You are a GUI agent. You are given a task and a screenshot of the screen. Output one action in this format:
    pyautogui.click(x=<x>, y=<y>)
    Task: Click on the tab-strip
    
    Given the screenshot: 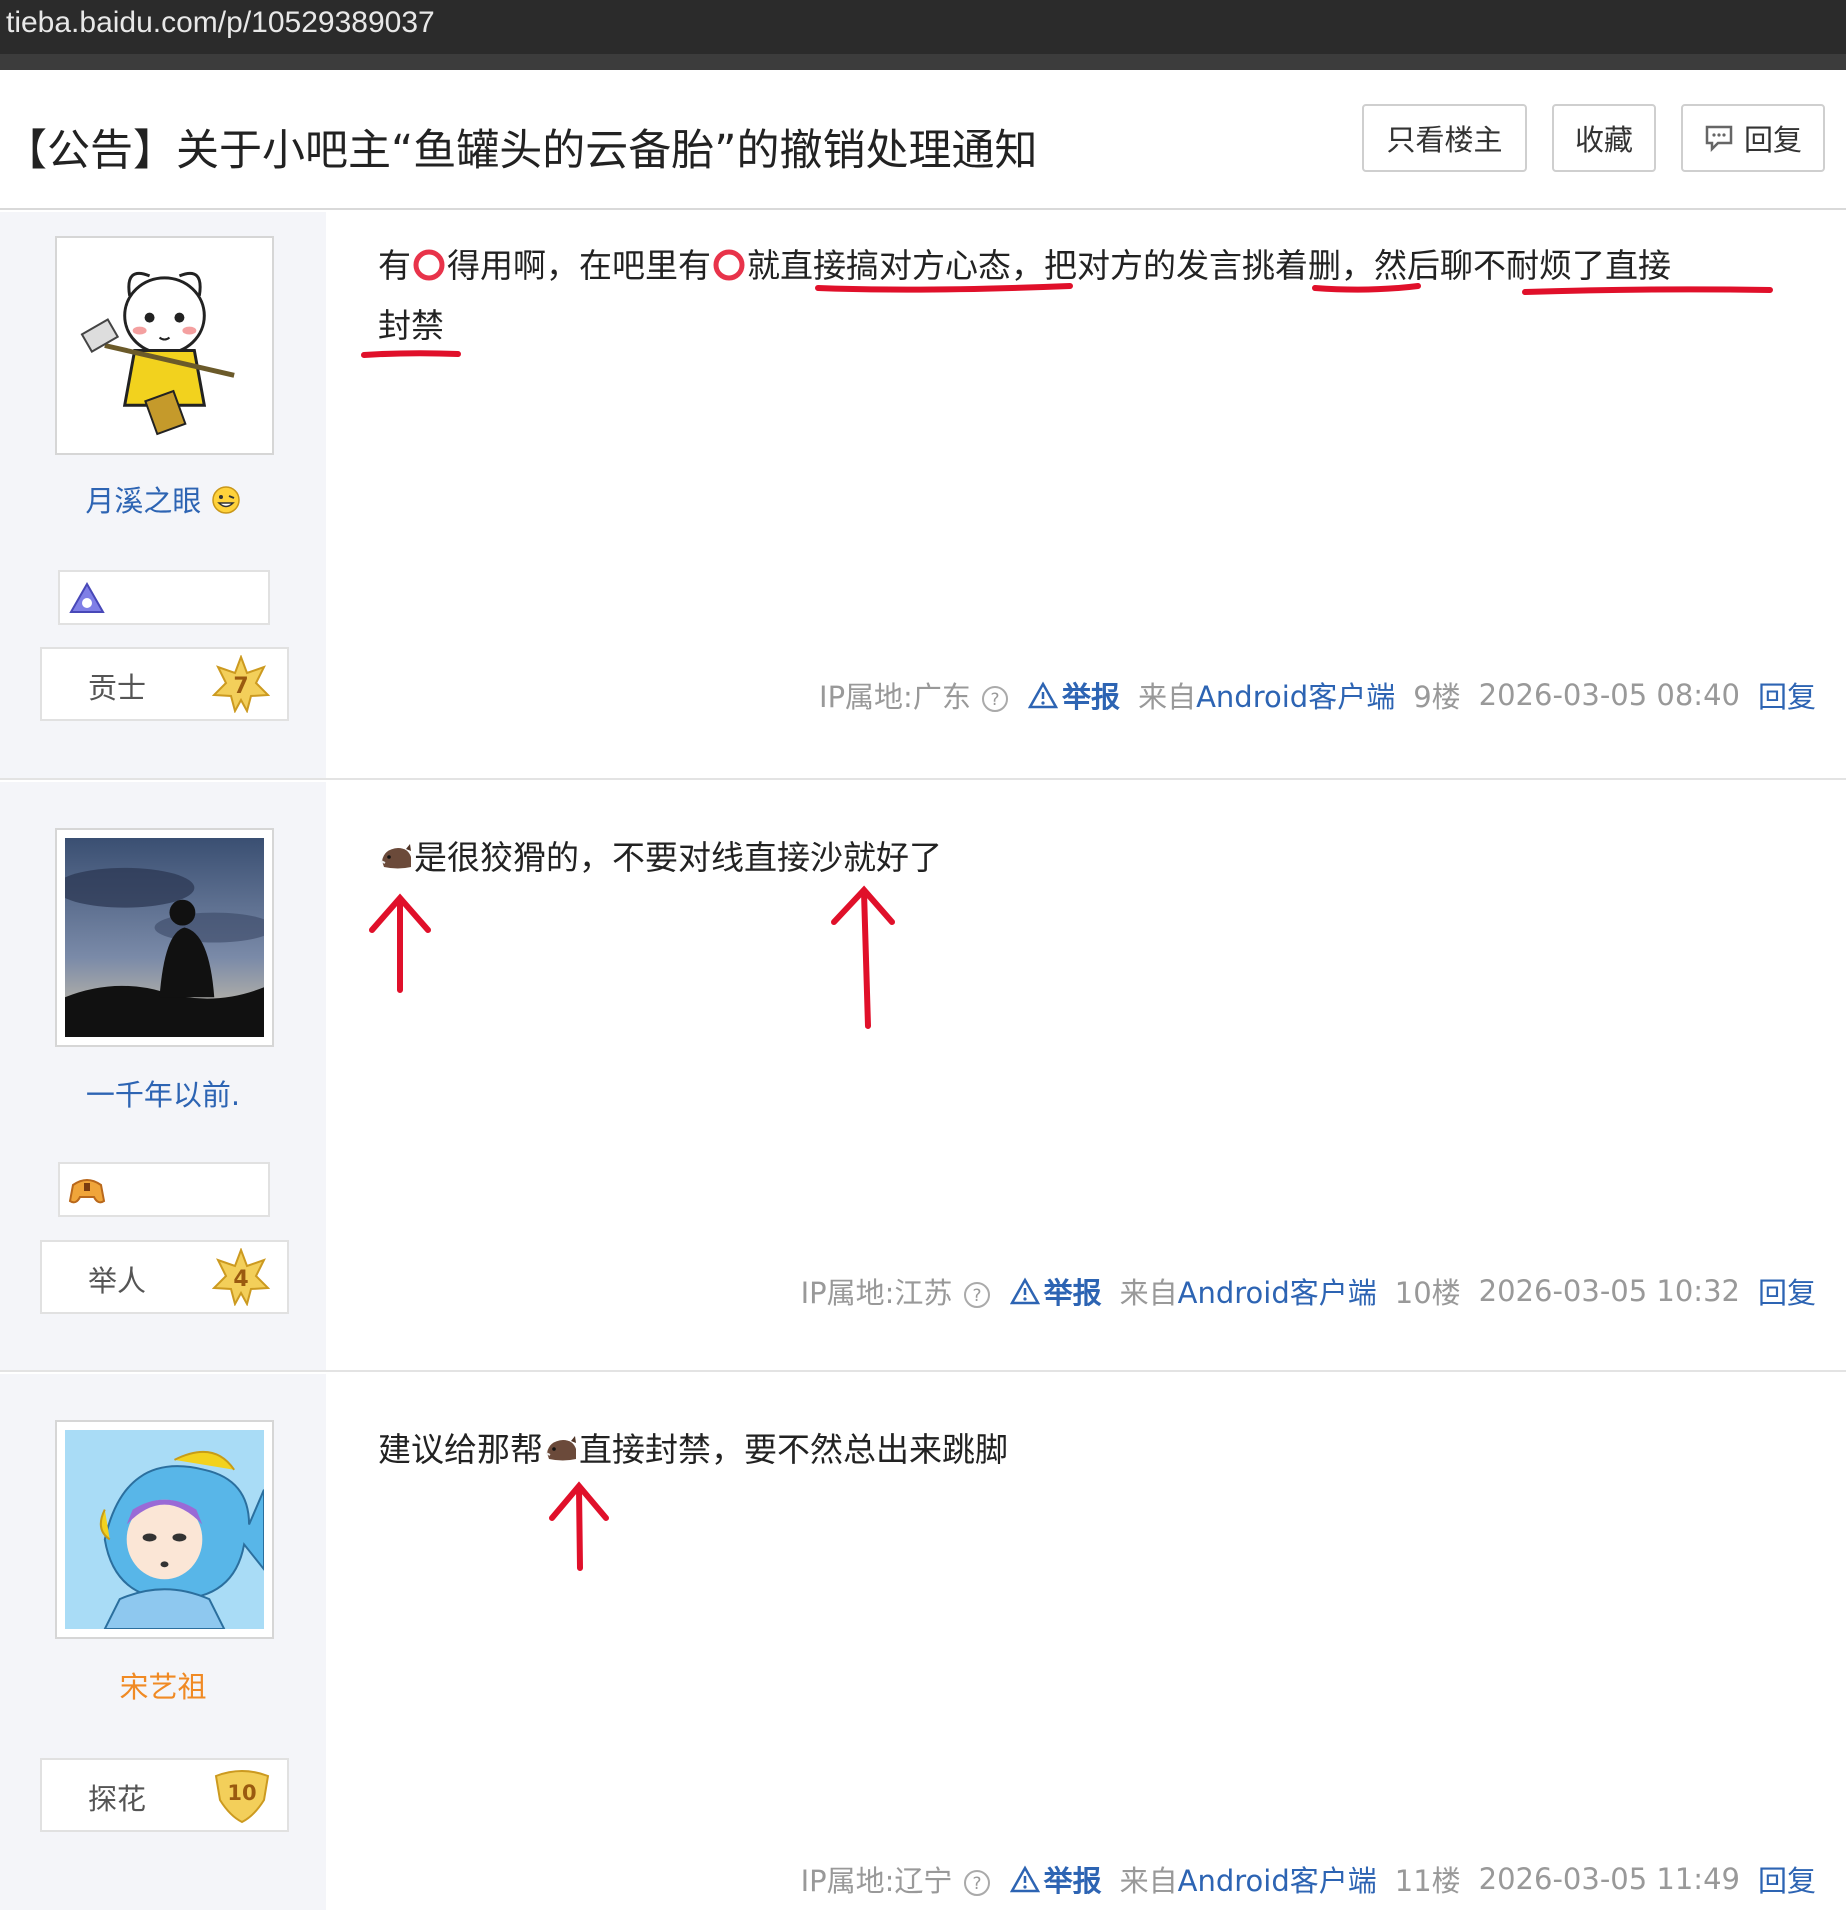 What is the action you would take?
    pyautogui.click(x=923, y=62)
    